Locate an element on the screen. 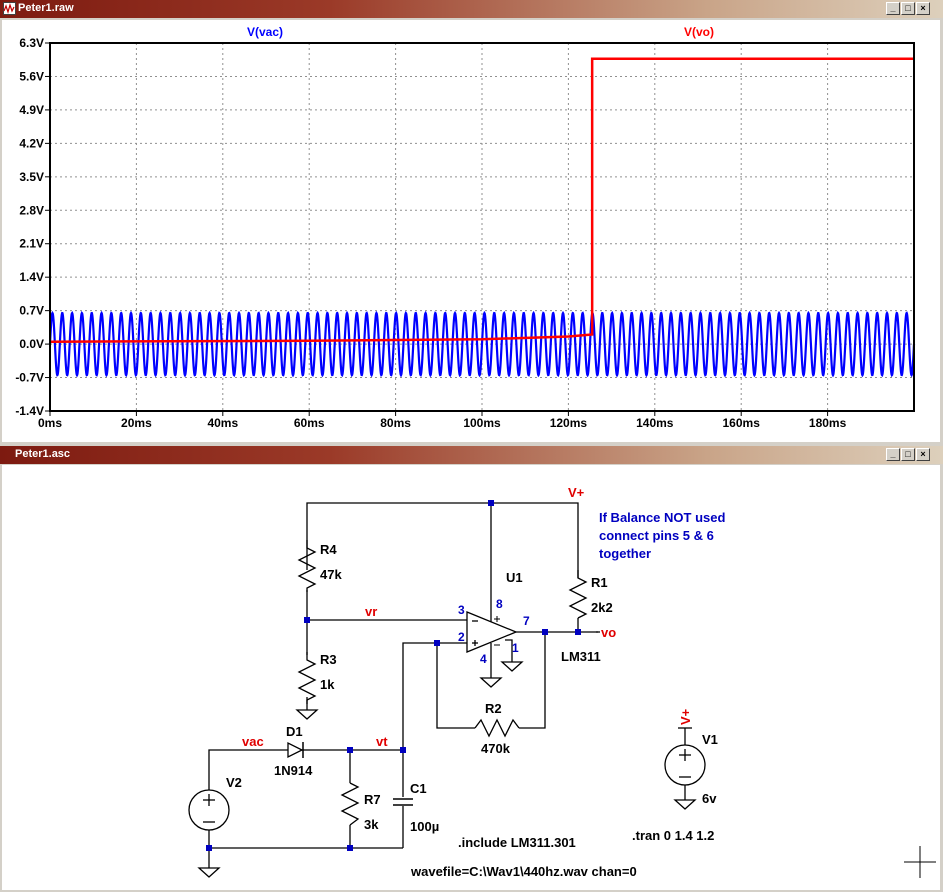 Image resolution: width=943 pixels, height=892 pixels. ground-r3 is located at coordinates (307, 714).